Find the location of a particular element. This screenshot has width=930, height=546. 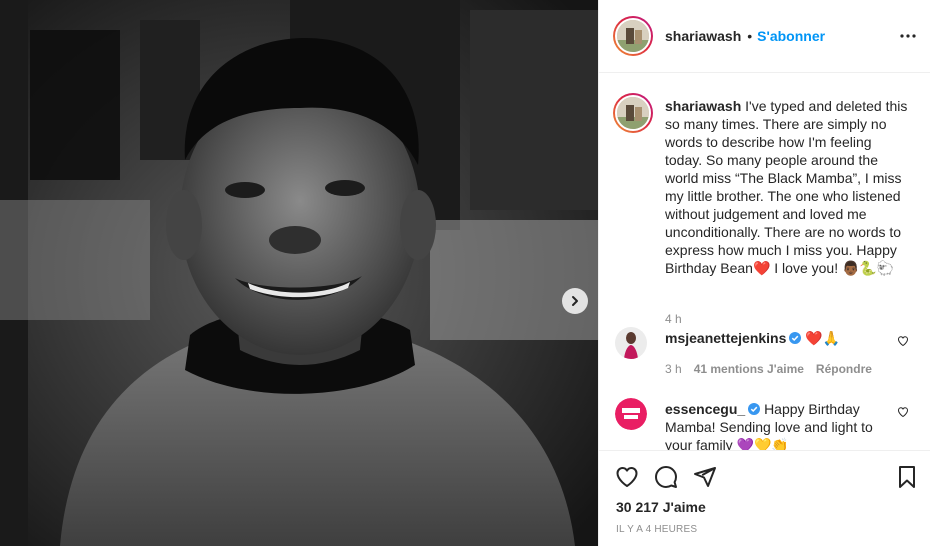

action-bar: 30 217 J'aime IL Y A 4 HEURES is located at coordinates (764, 498).